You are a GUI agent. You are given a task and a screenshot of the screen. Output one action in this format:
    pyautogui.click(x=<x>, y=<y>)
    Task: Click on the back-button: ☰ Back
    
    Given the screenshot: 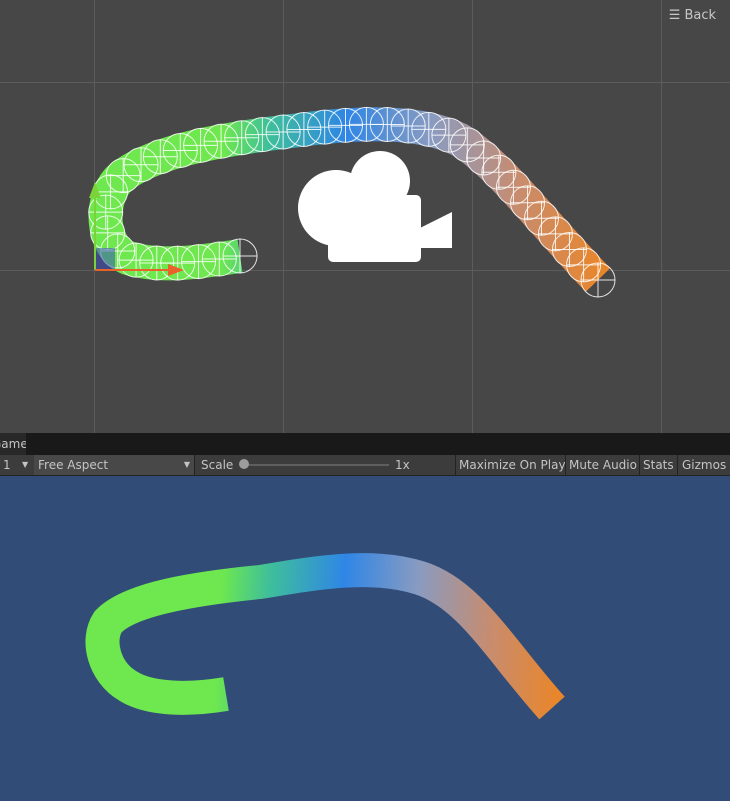 What is the action you would take?
    pyautogui.click(x=692, y=15)
    